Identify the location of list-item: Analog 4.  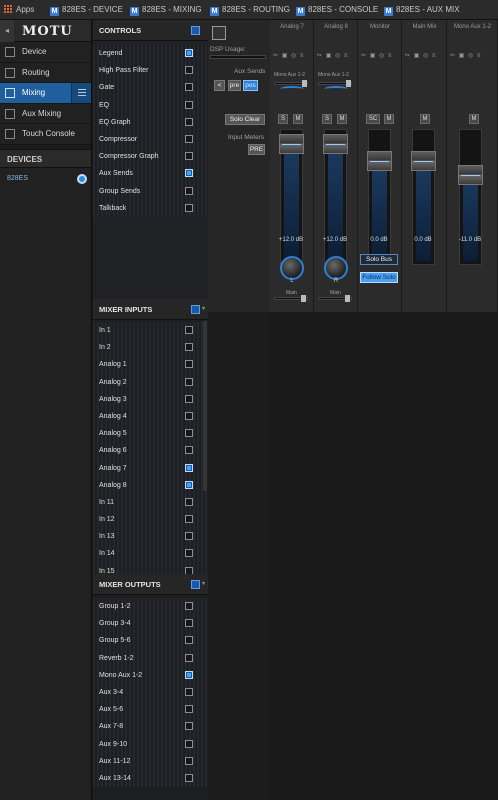
(150, 416).